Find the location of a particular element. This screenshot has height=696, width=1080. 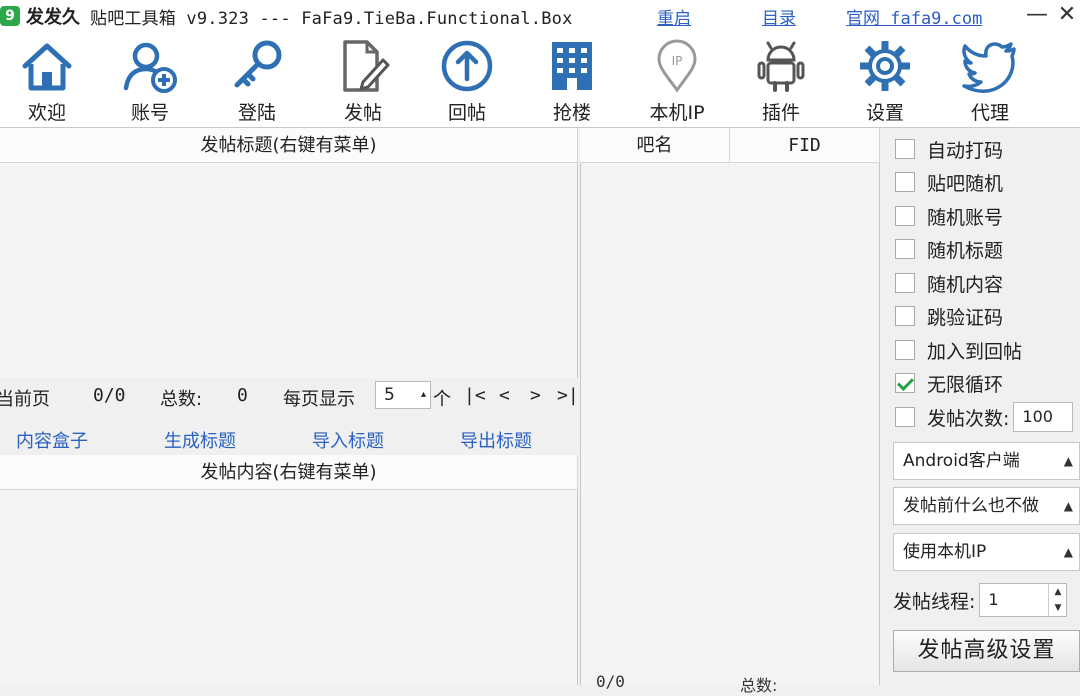

toolbar-label: 登陆 is located at coordinates (256, 113).